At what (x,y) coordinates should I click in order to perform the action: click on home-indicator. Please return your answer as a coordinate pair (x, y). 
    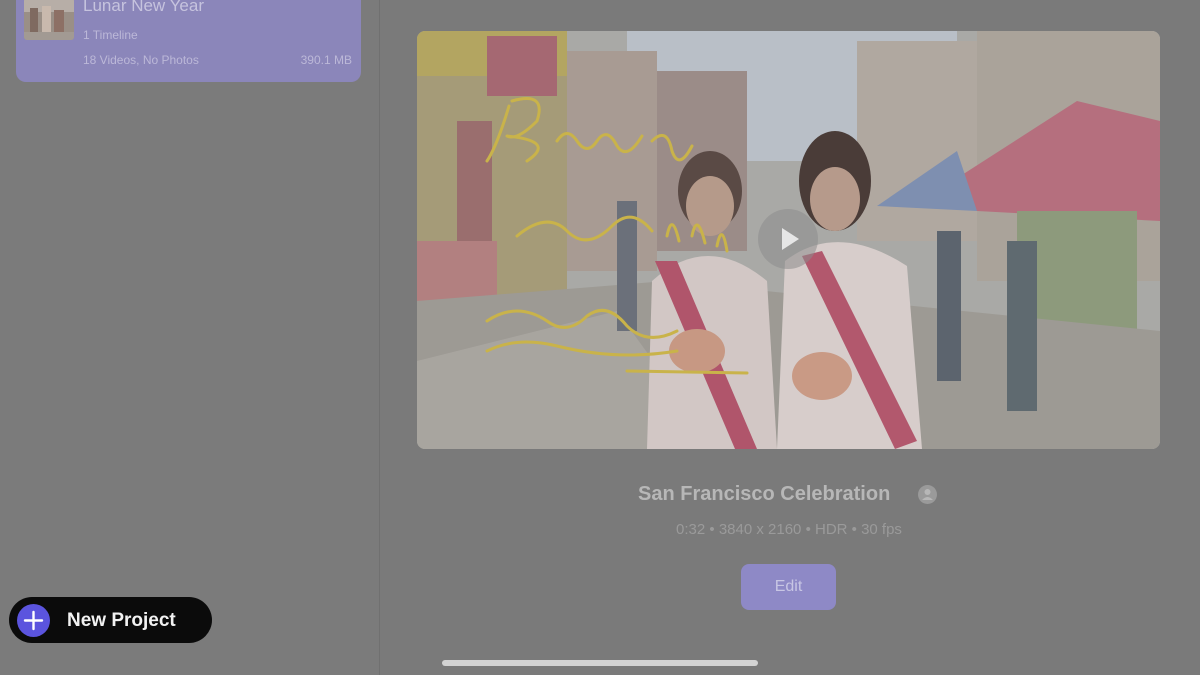
    Looking at the image, I should click on (600, 663).